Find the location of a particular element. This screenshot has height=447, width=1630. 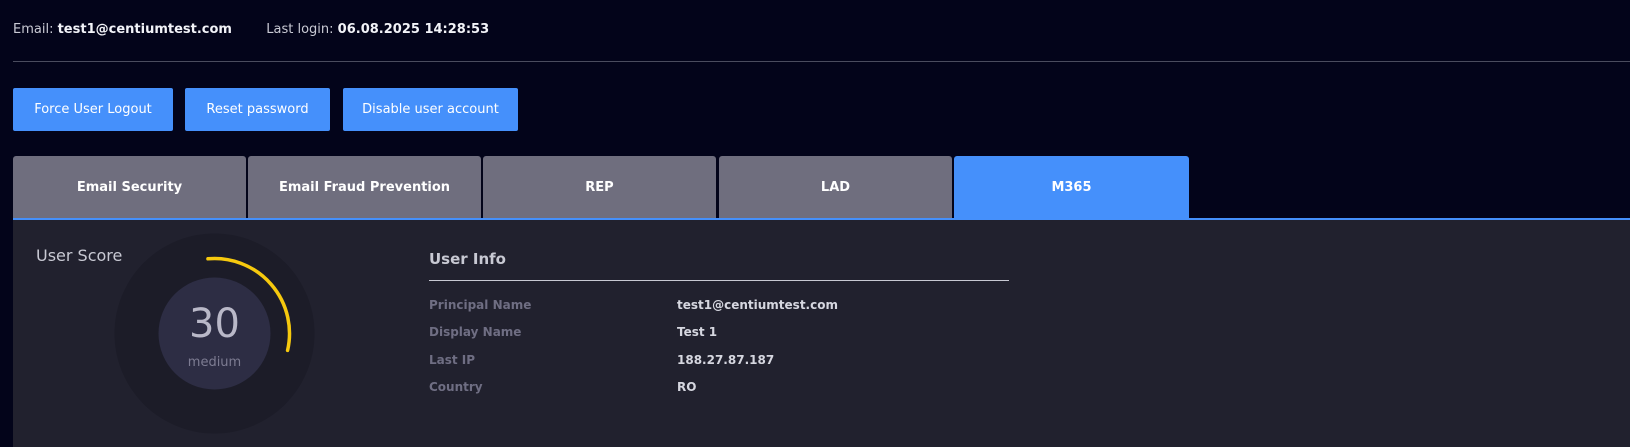

user-info-divider is located at coordinates (719, 280).